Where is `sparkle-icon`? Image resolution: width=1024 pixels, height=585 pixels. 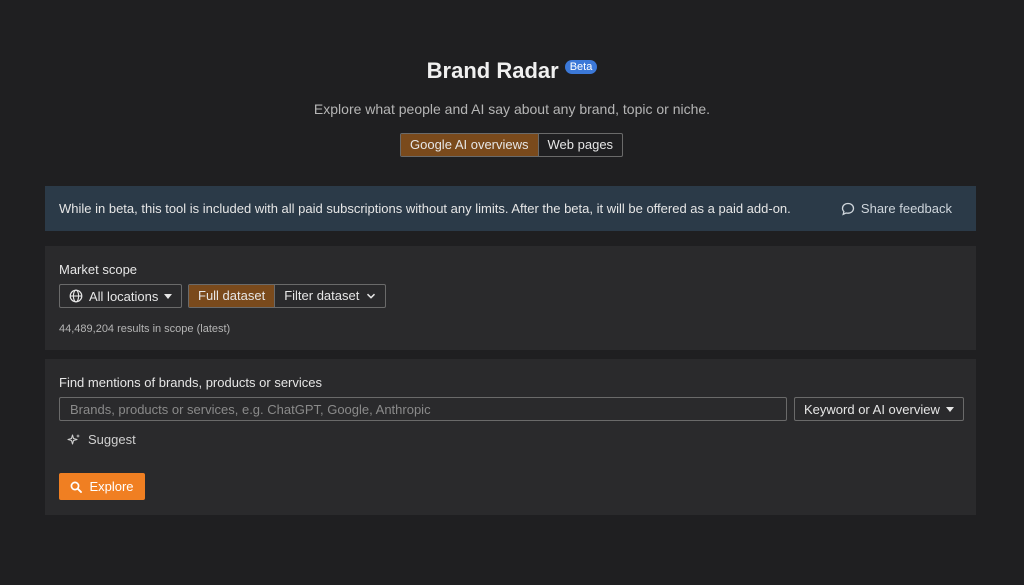 sparkle-icon is located at coordinates (73, 439).